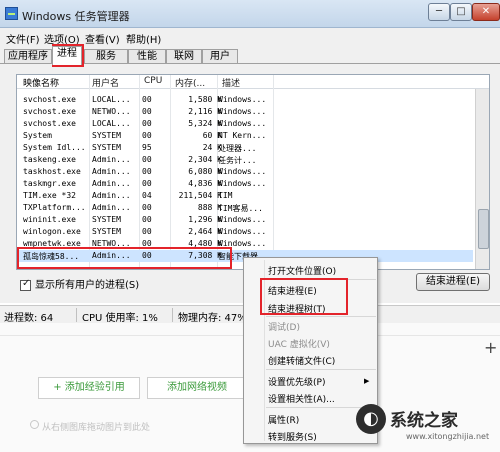 The height and width of the screenshot is (452, 500). What do you see at coordinates (371, 419) in the screenshot?
I see `logo-icon: ◐` at bounding box center [371, 419].